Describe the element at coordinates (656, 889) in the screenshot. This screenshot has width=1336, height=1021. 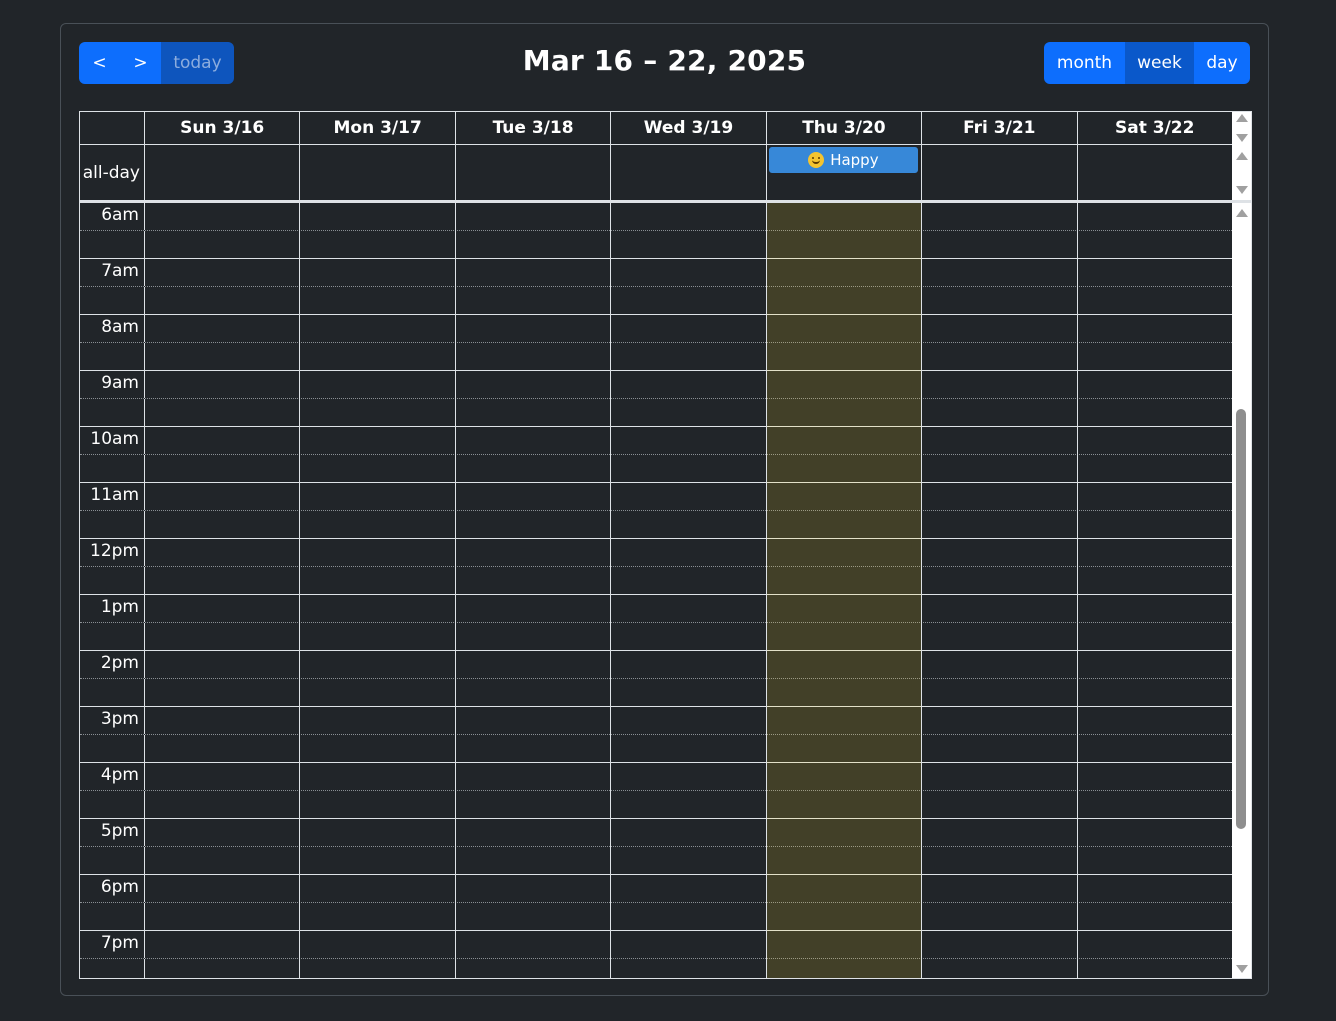
I see `time-slot-row: 6pm` at that location.